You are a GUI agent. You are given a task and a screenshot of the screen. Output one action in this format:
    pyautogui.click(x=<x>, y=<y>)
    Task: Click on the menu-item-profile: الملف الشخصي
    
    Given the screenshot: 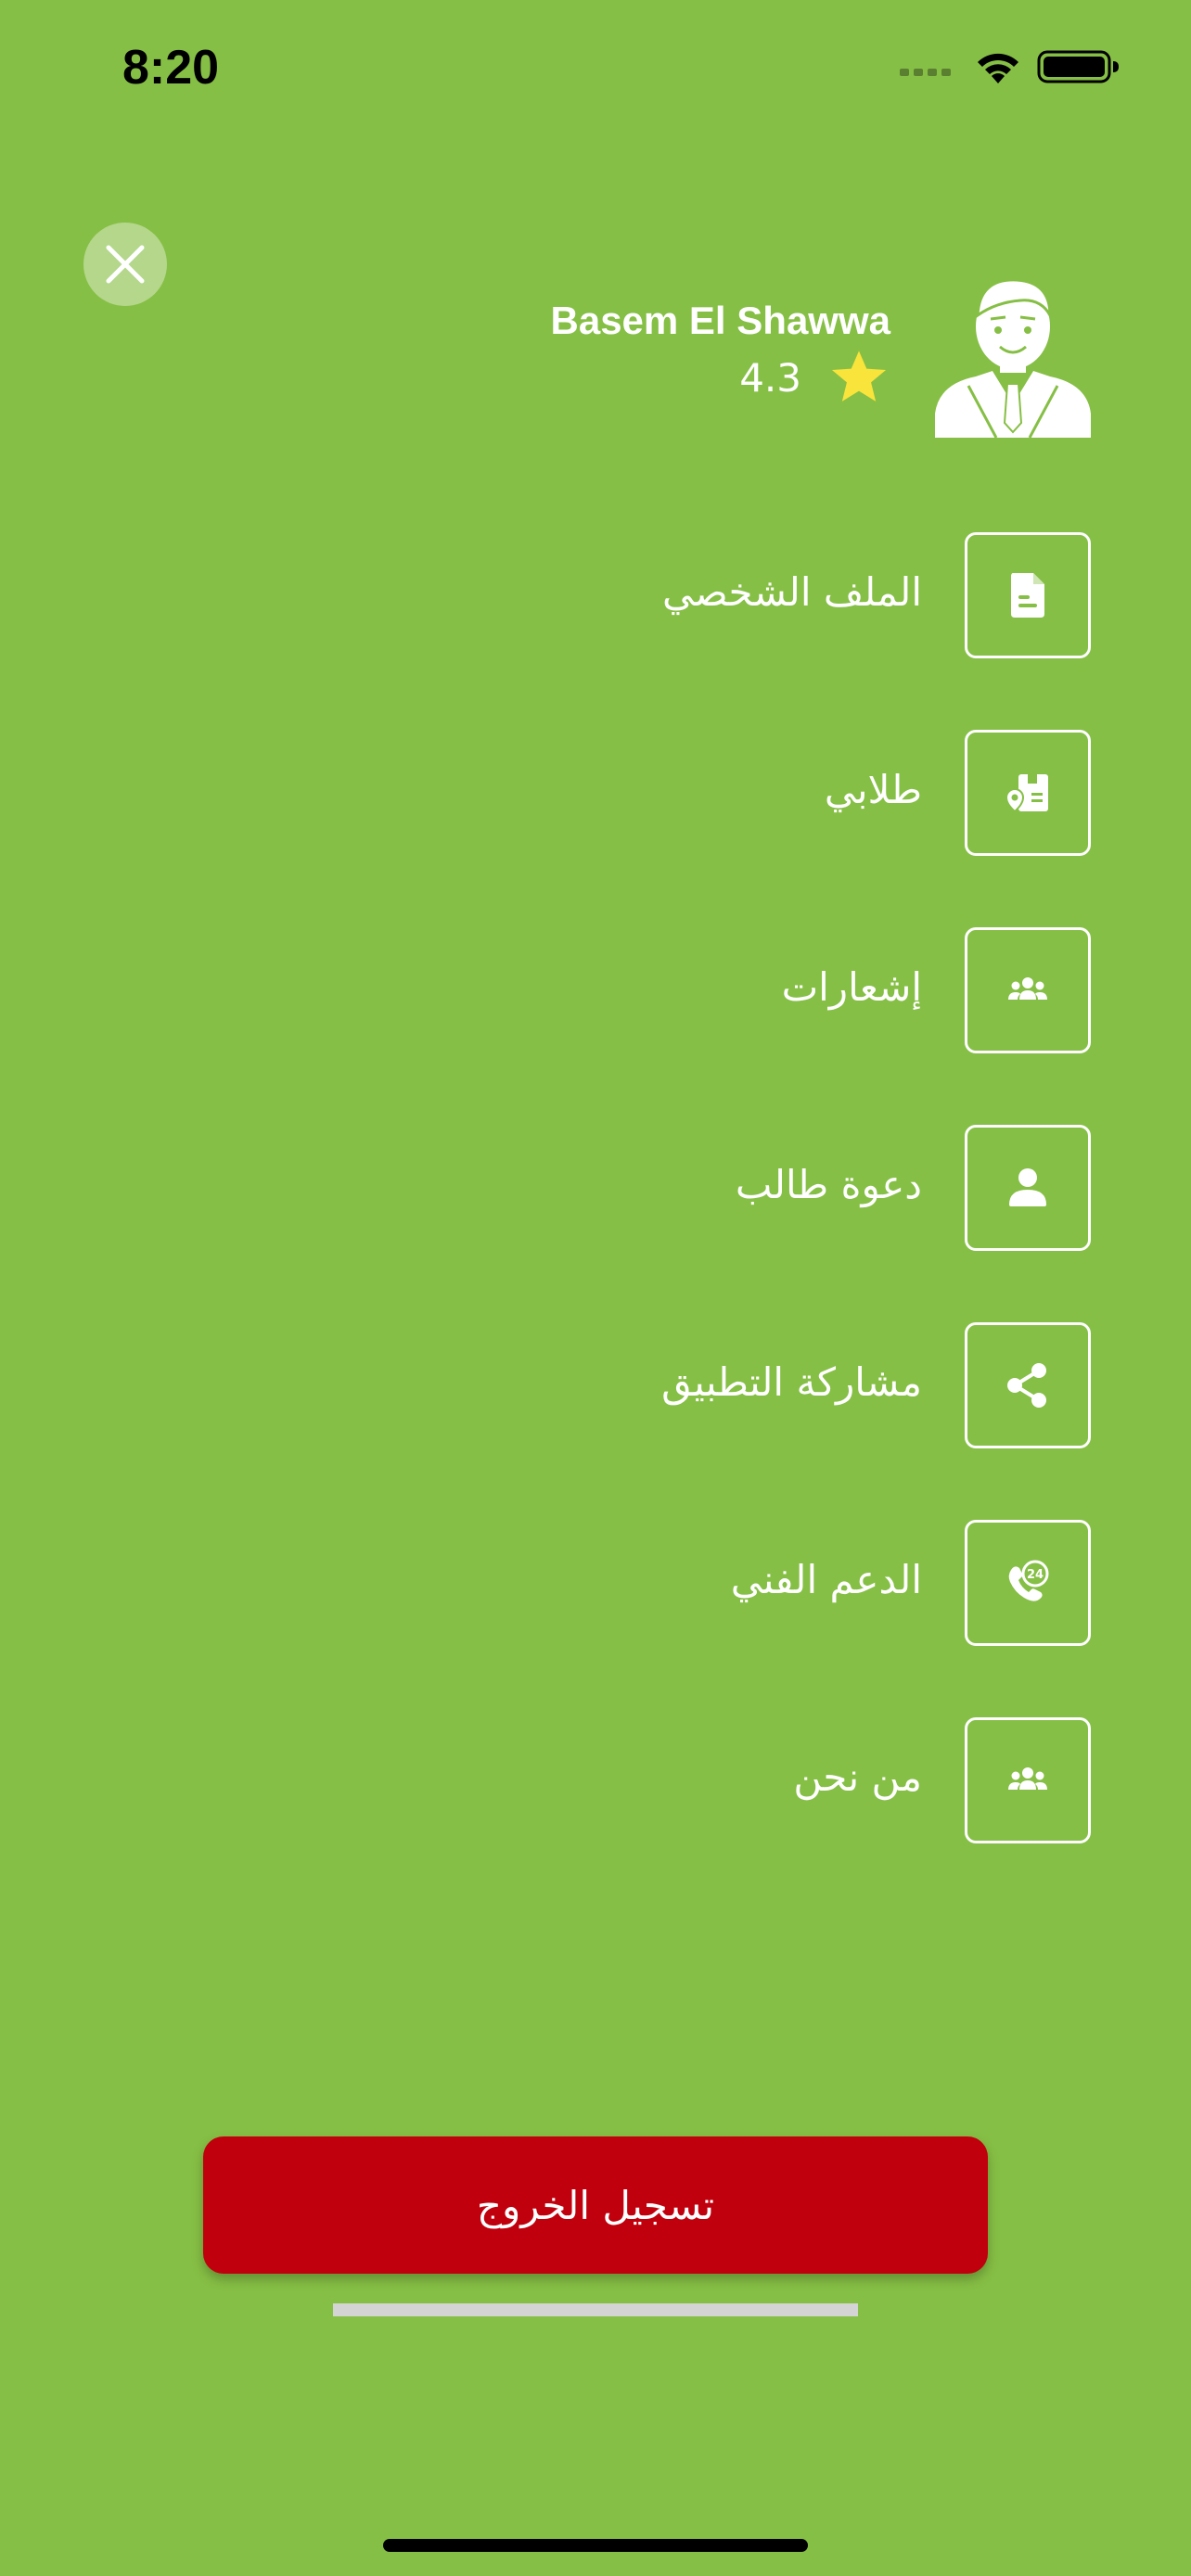 What is the action you would take?
    pyautogui.click(x=861, y=595)
    